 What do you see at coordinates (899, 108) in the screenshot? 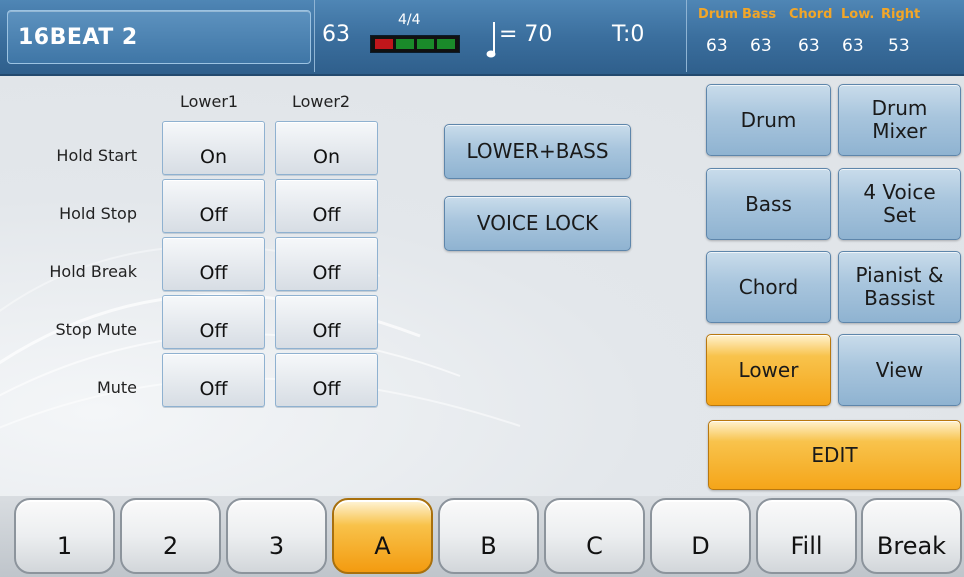
I see `drum-mixer-label-line1: Drum` at bounding box center [899, 108].